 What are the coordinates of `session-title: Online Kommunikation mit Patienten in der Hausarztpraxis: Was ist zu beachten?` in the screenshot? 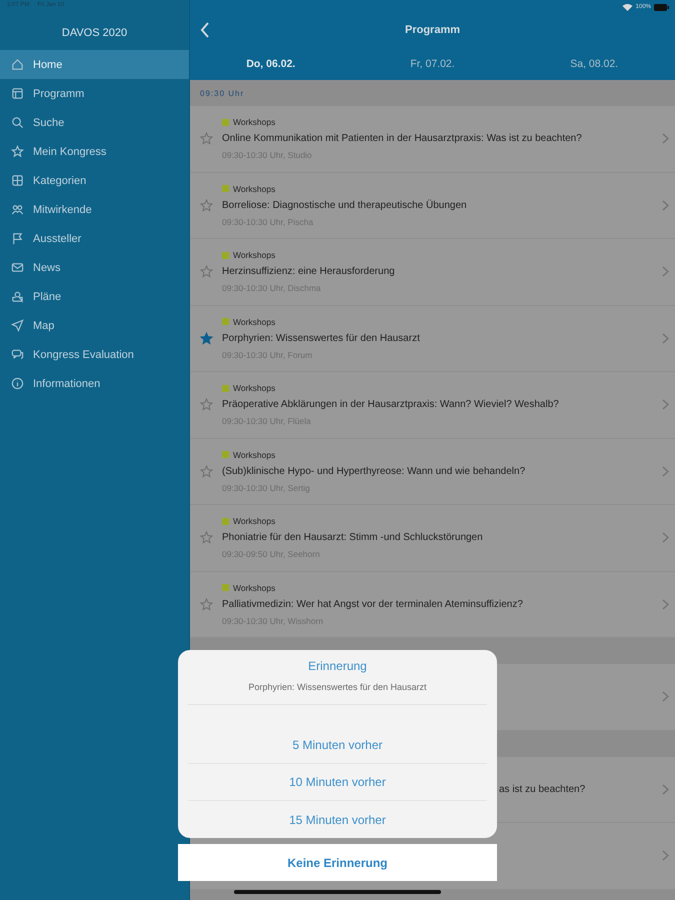 It's located at (402, 138).